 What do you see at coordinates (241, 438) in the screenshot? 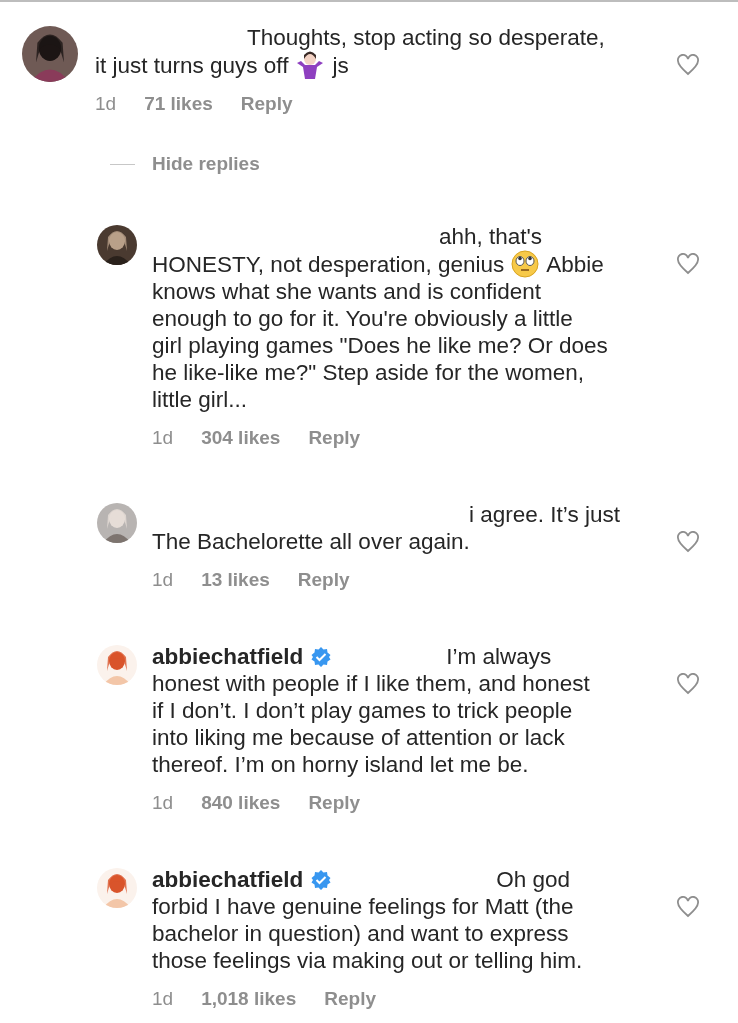
I see `like-count: 304 likes` at bounding box center [241, 438].